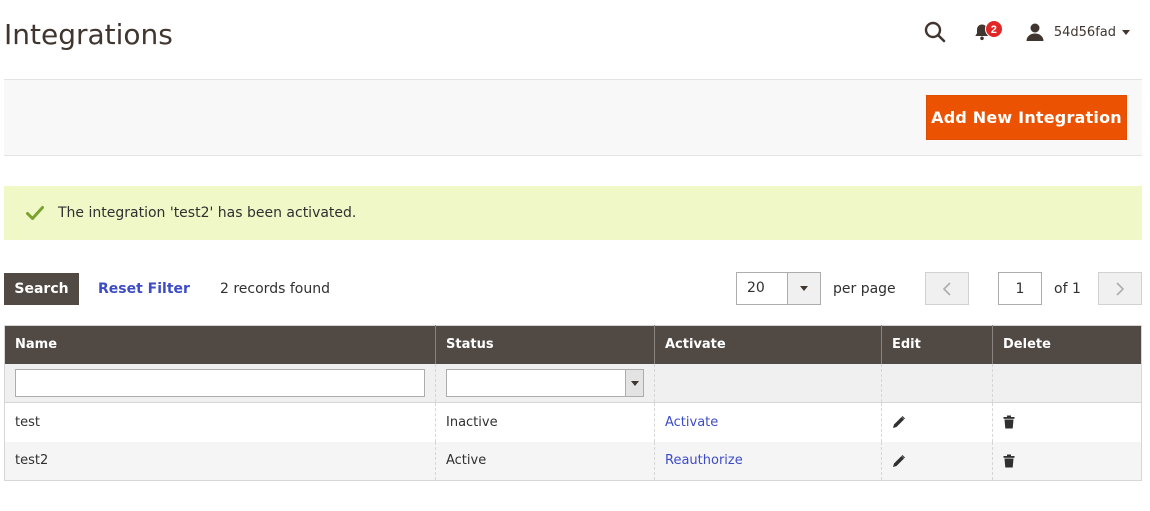 Image resolution: width=1150 pixels, height=511 pixels. I want to click on cell-name: test, so click(220, 422).